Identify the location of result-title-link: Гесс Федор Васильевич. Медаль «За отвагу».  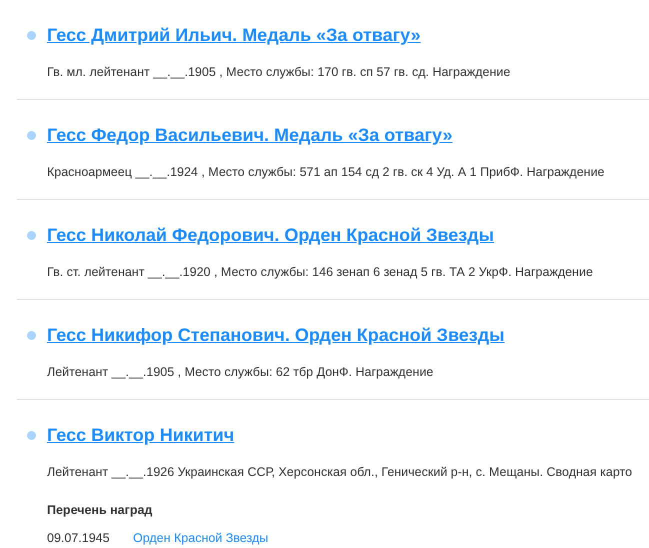
(249, 135).